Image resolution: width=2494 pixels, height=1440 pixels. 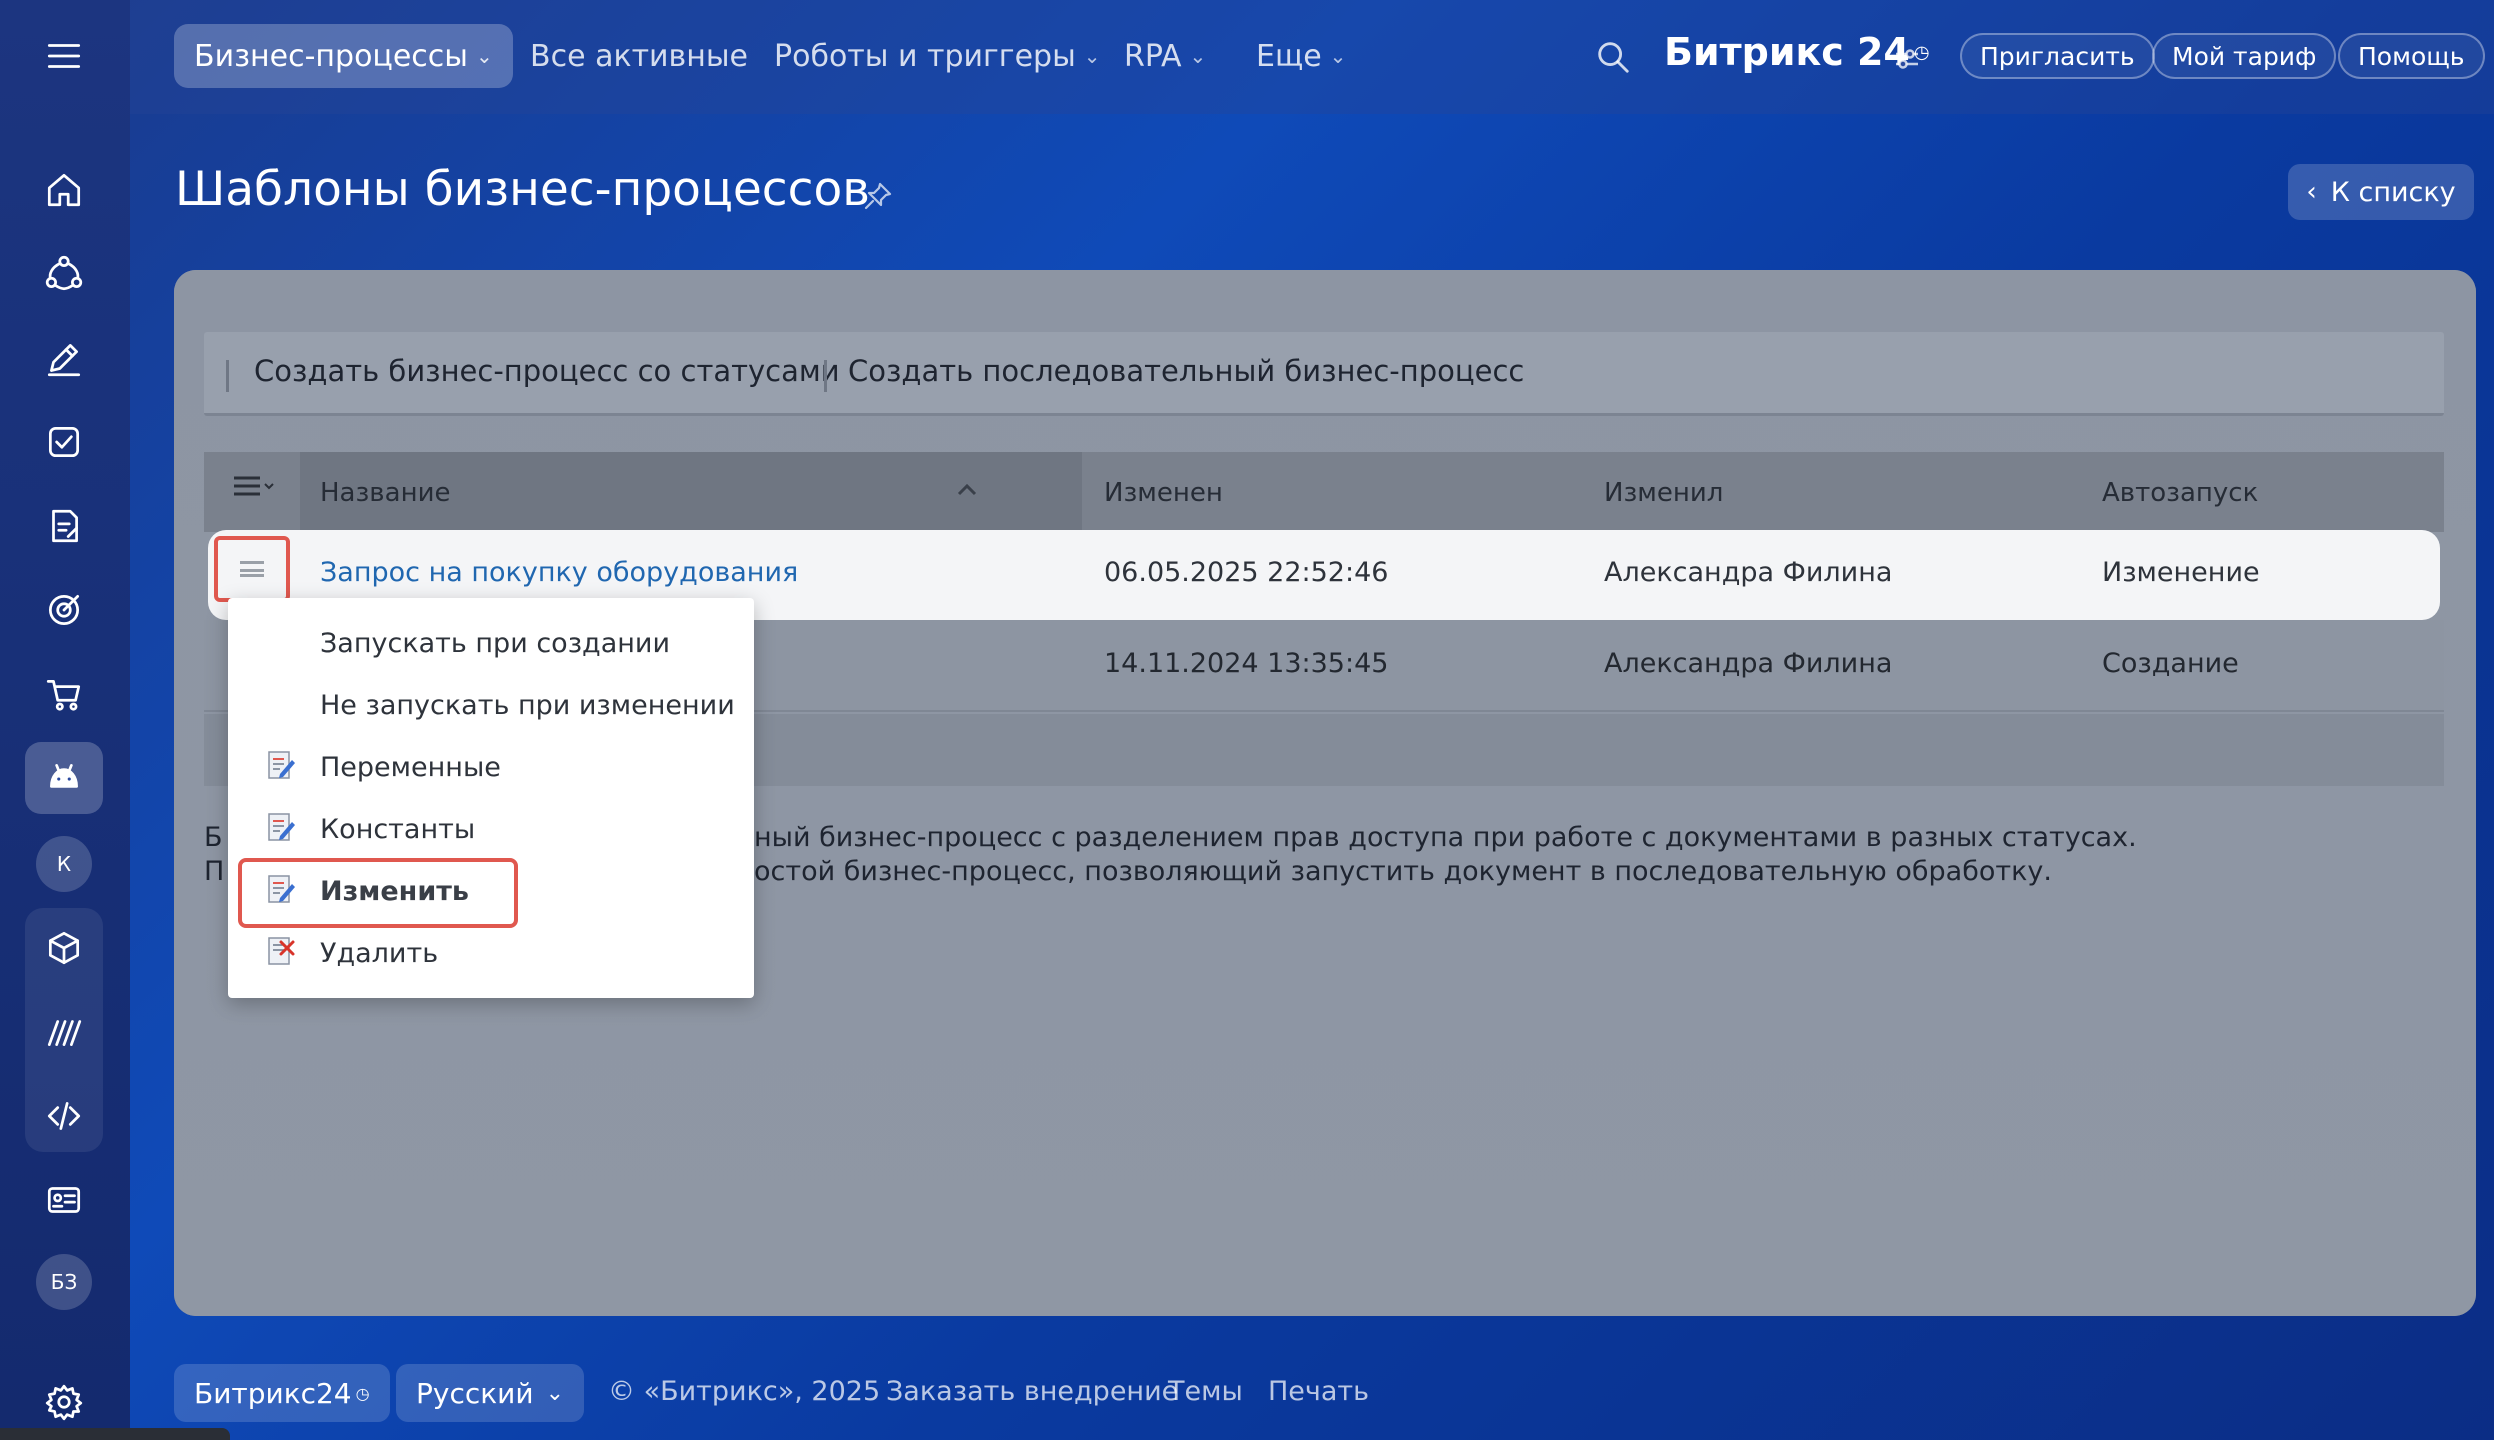 What do you see at coordinates (394, 891) in the screenshot?
I see `menu-item-edit: Изменить` at bounding box center [394, 891].